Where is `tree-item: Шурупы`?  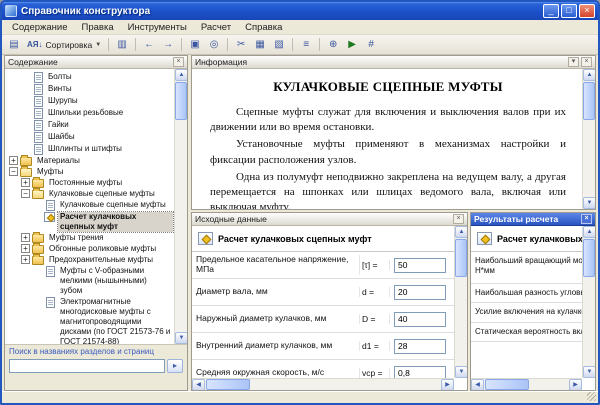
tree-item: Шурупы is located at coordinates (89, 101).